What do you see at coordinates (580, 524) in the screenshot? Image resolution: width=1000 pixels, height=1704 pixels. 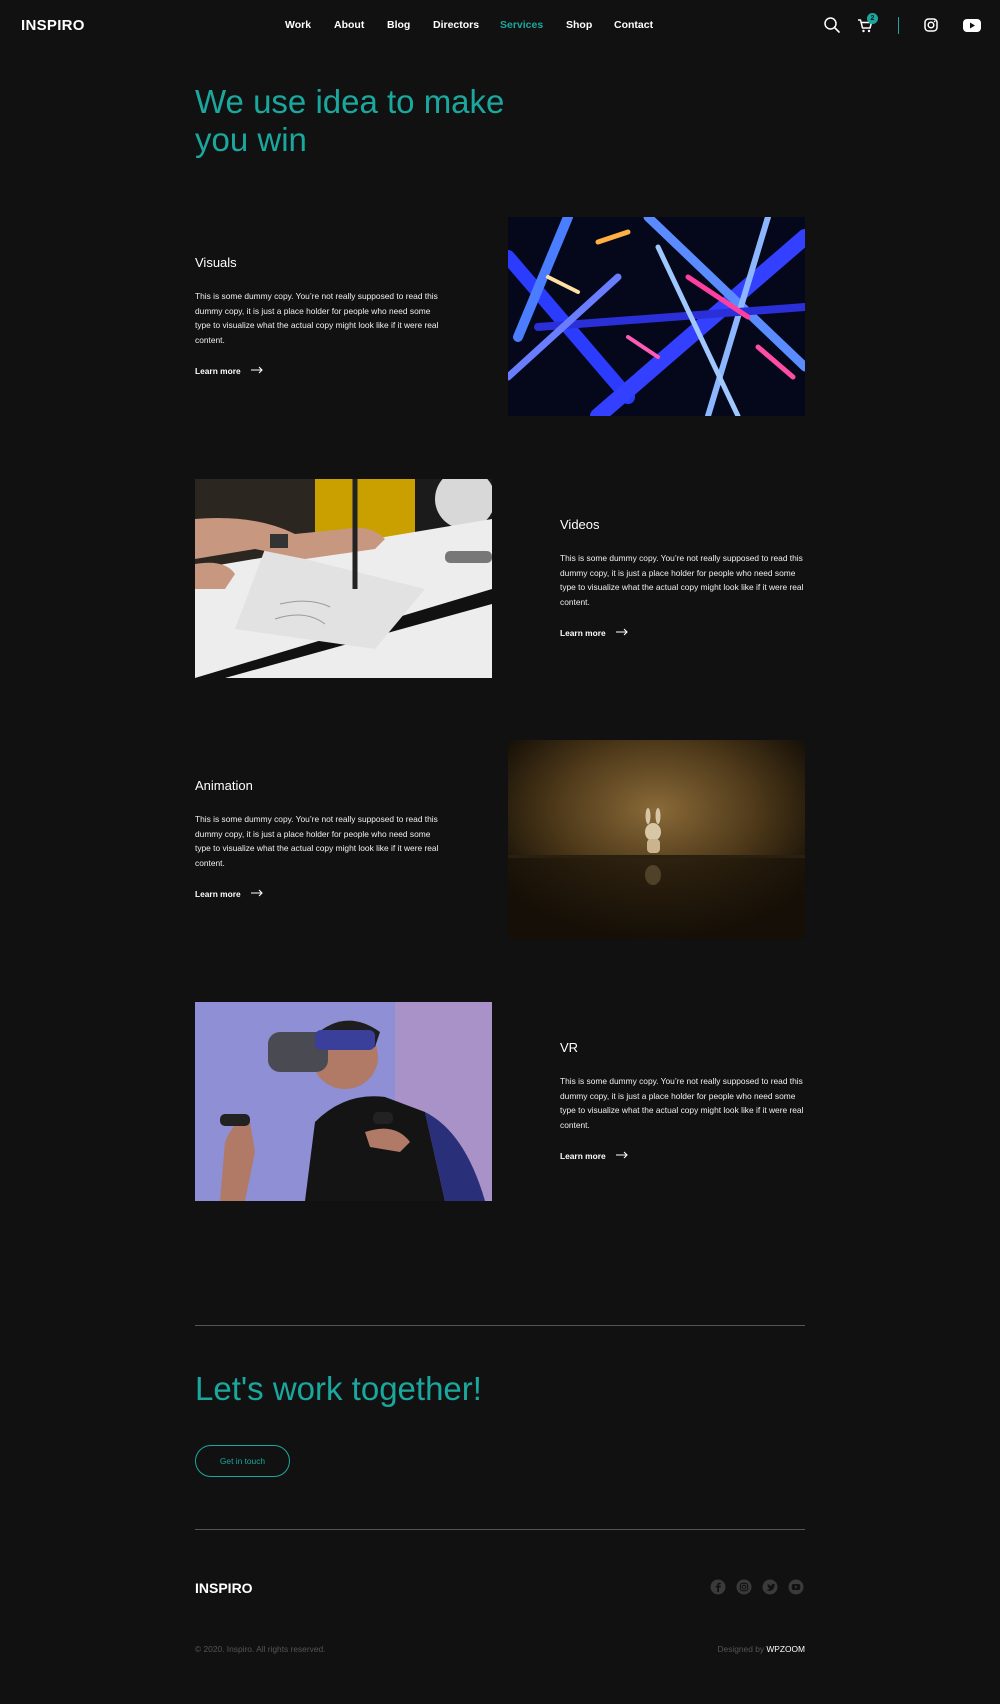 I see `service-title: Videos` at bounding box center [580, 524].